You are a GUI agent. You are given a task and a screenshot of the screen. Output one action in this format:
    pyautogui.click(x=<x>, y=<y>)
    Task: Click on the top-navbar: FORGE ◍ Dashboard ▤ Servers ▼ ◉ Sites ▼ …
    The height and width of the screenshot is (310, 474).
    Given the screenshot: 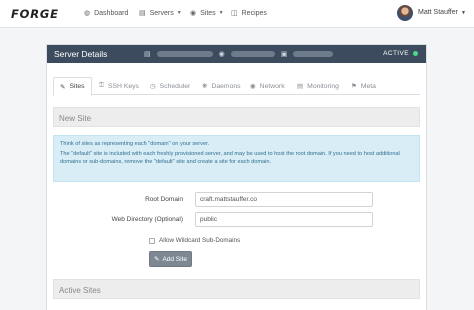 What is the action you would take?
    pyautogui.click(x=237, y=14)
    